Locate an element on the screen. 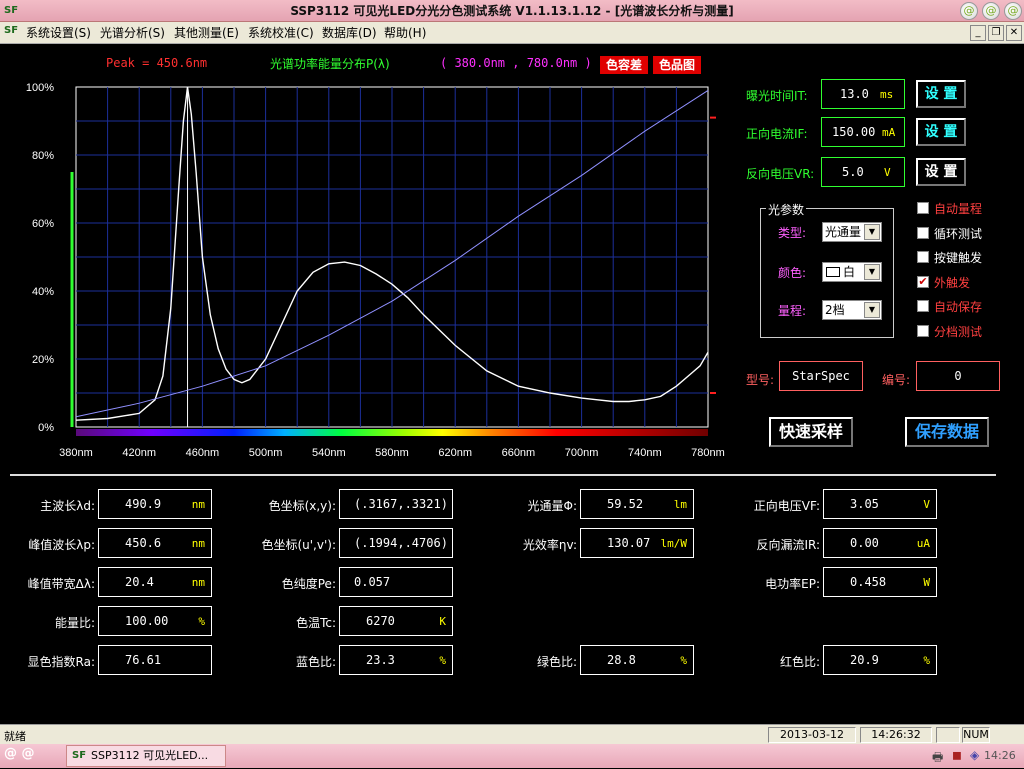  red_ratio-value: 20.9 is located at coordinates (864, 660).